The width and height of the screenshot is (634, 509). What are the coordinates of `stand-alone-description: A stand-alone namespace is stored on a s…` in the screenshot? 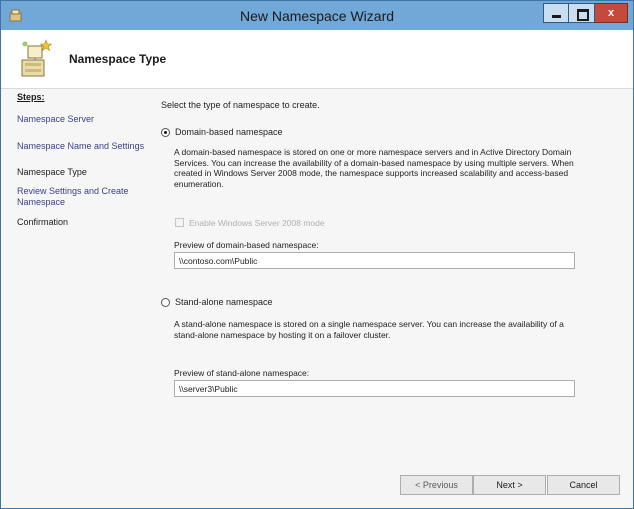 It's located at (369, 329).